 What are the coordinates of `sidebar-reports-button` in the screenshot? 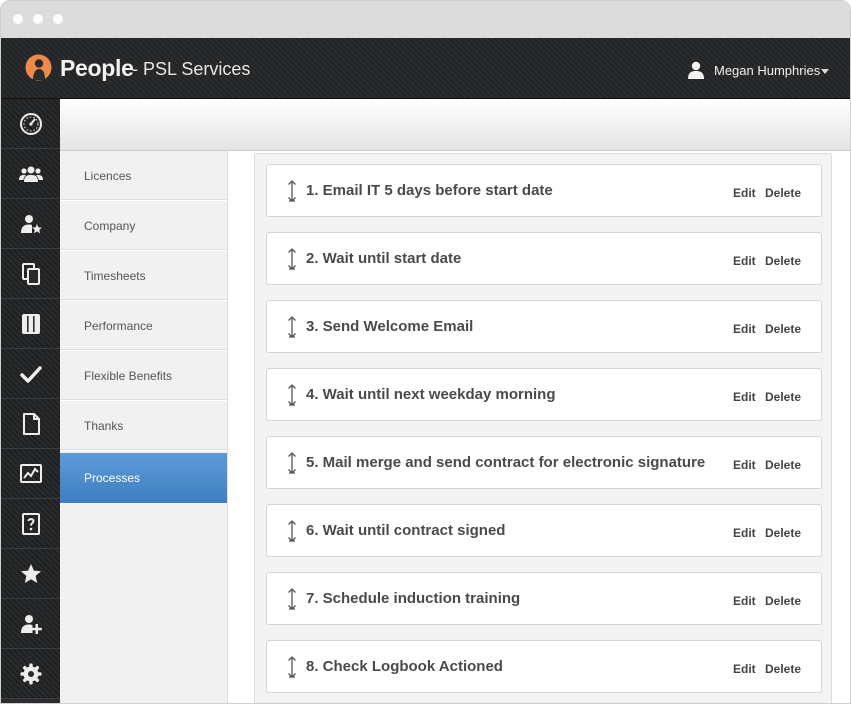 It's located at (30, 474).